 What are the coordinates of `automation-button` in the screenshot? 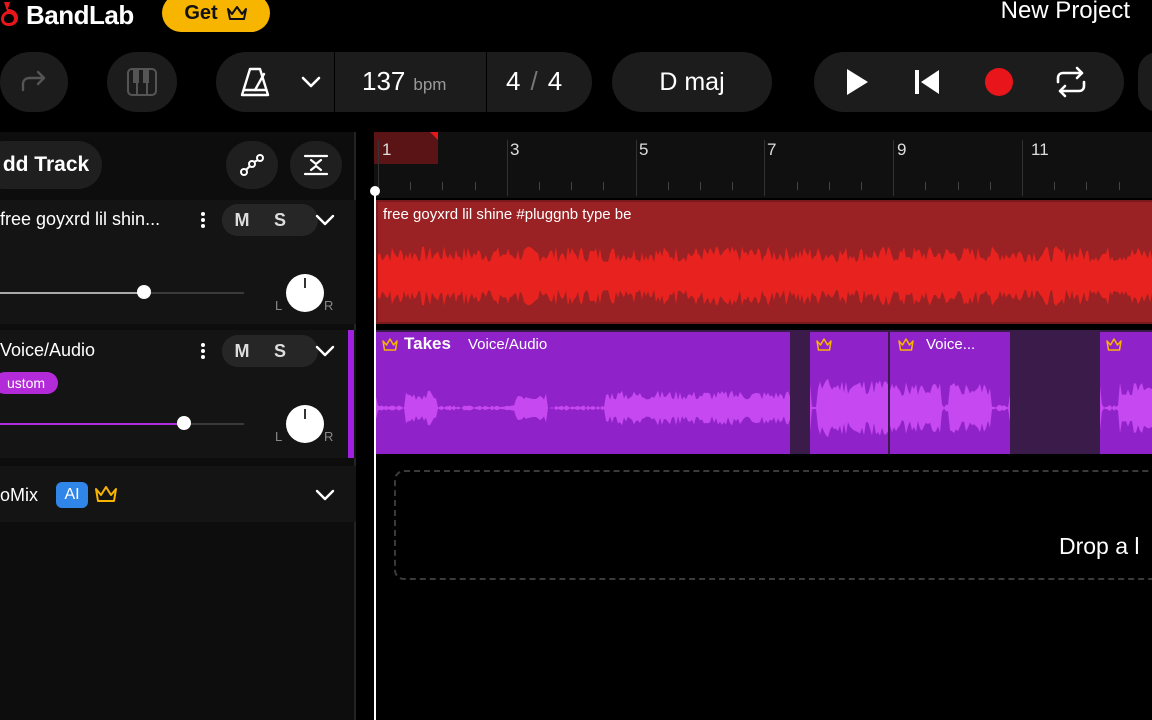 It's located at (252, 165).